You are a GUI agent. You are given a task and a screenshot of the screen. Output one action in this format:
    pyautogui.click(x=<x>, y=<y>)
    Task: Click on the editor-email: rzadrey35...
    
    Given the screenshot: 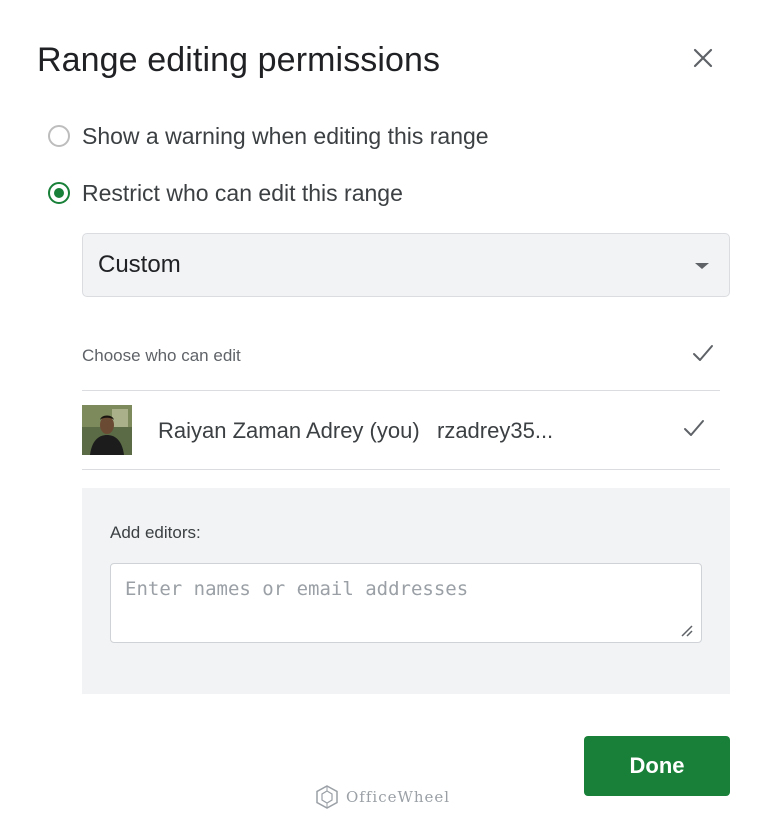 What is the action you would take?
    pyautogui.click(x=495, y=430)
    